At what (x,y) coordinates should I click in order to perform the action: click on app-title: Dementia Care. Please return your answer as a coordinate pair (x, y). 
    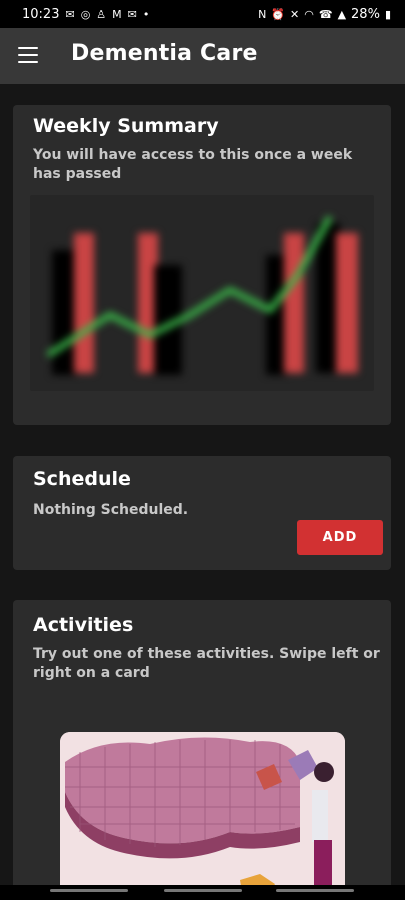
    Looking at the image, I should click on (164, 53).